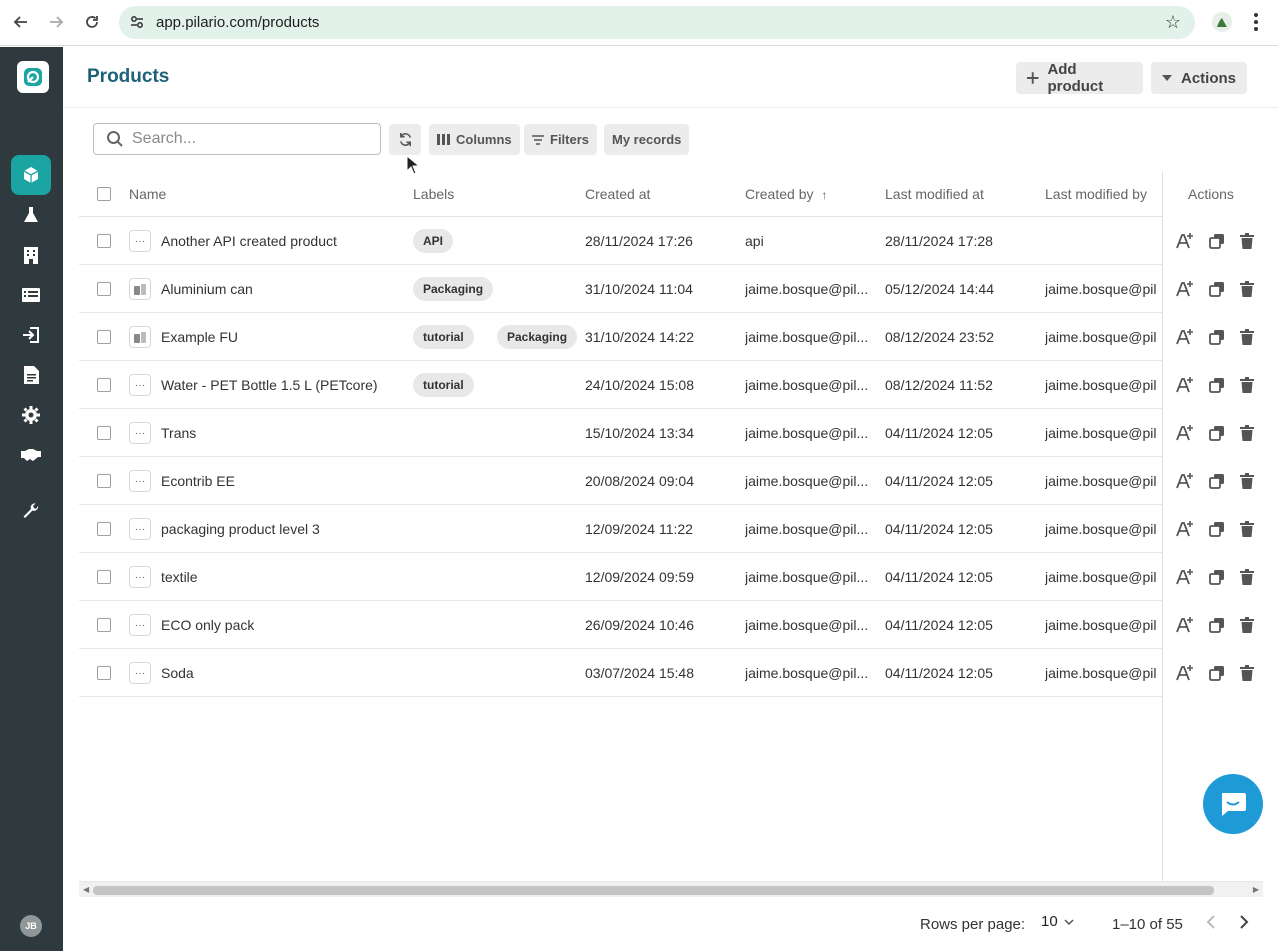 Image resolution: width=1278 pixels, height=951 pixels. Describe the element at coordinates (31, 926) in the screenshot. I see `user-avatar: JB` at that location.